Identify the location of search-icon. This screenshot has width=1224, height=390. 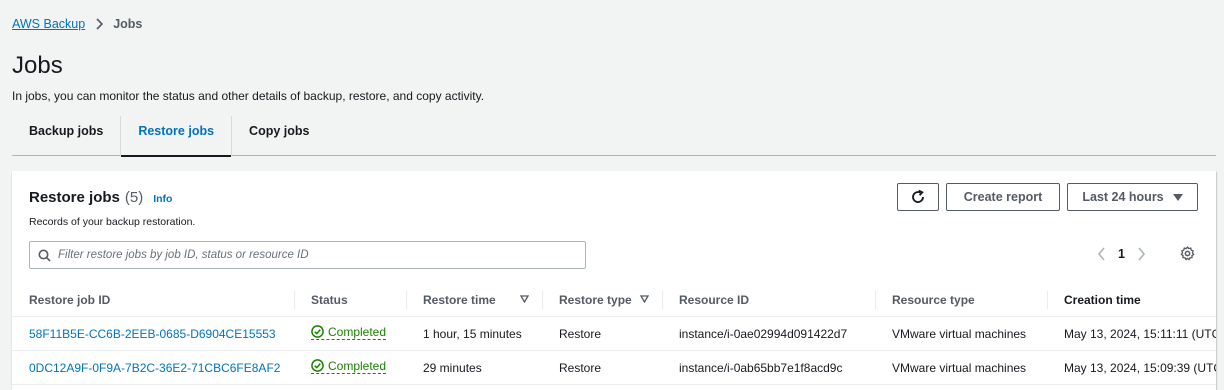
(44, 255).